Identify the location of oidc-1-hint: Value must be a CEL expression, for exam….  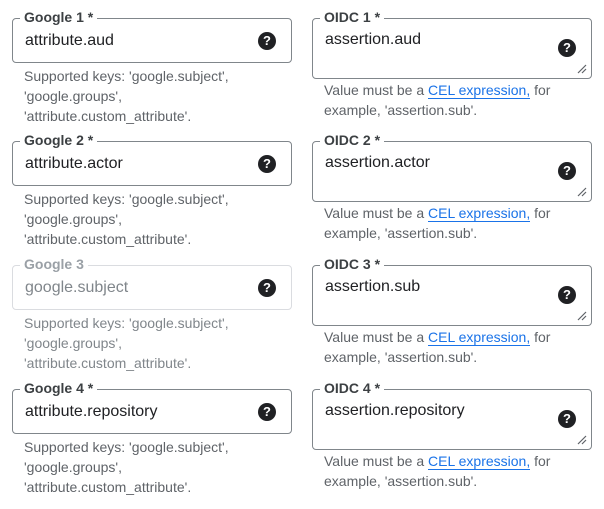
(458, 100).